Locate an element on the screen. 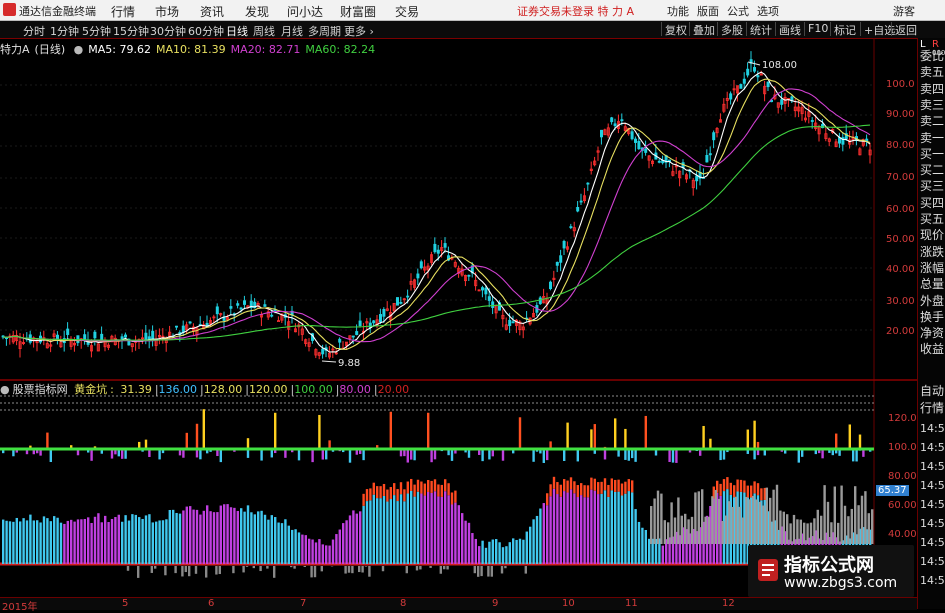 The image size is (945, 613). overlay-button: 叠加 is located at coordinates (703, 29).